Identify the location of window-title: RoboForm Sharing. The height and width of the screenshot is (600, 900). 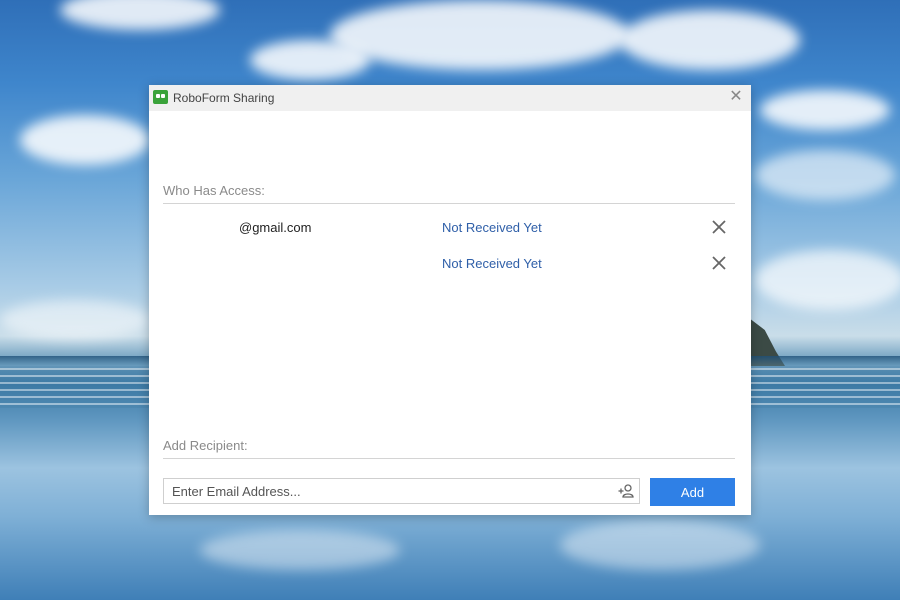
(224, 98).